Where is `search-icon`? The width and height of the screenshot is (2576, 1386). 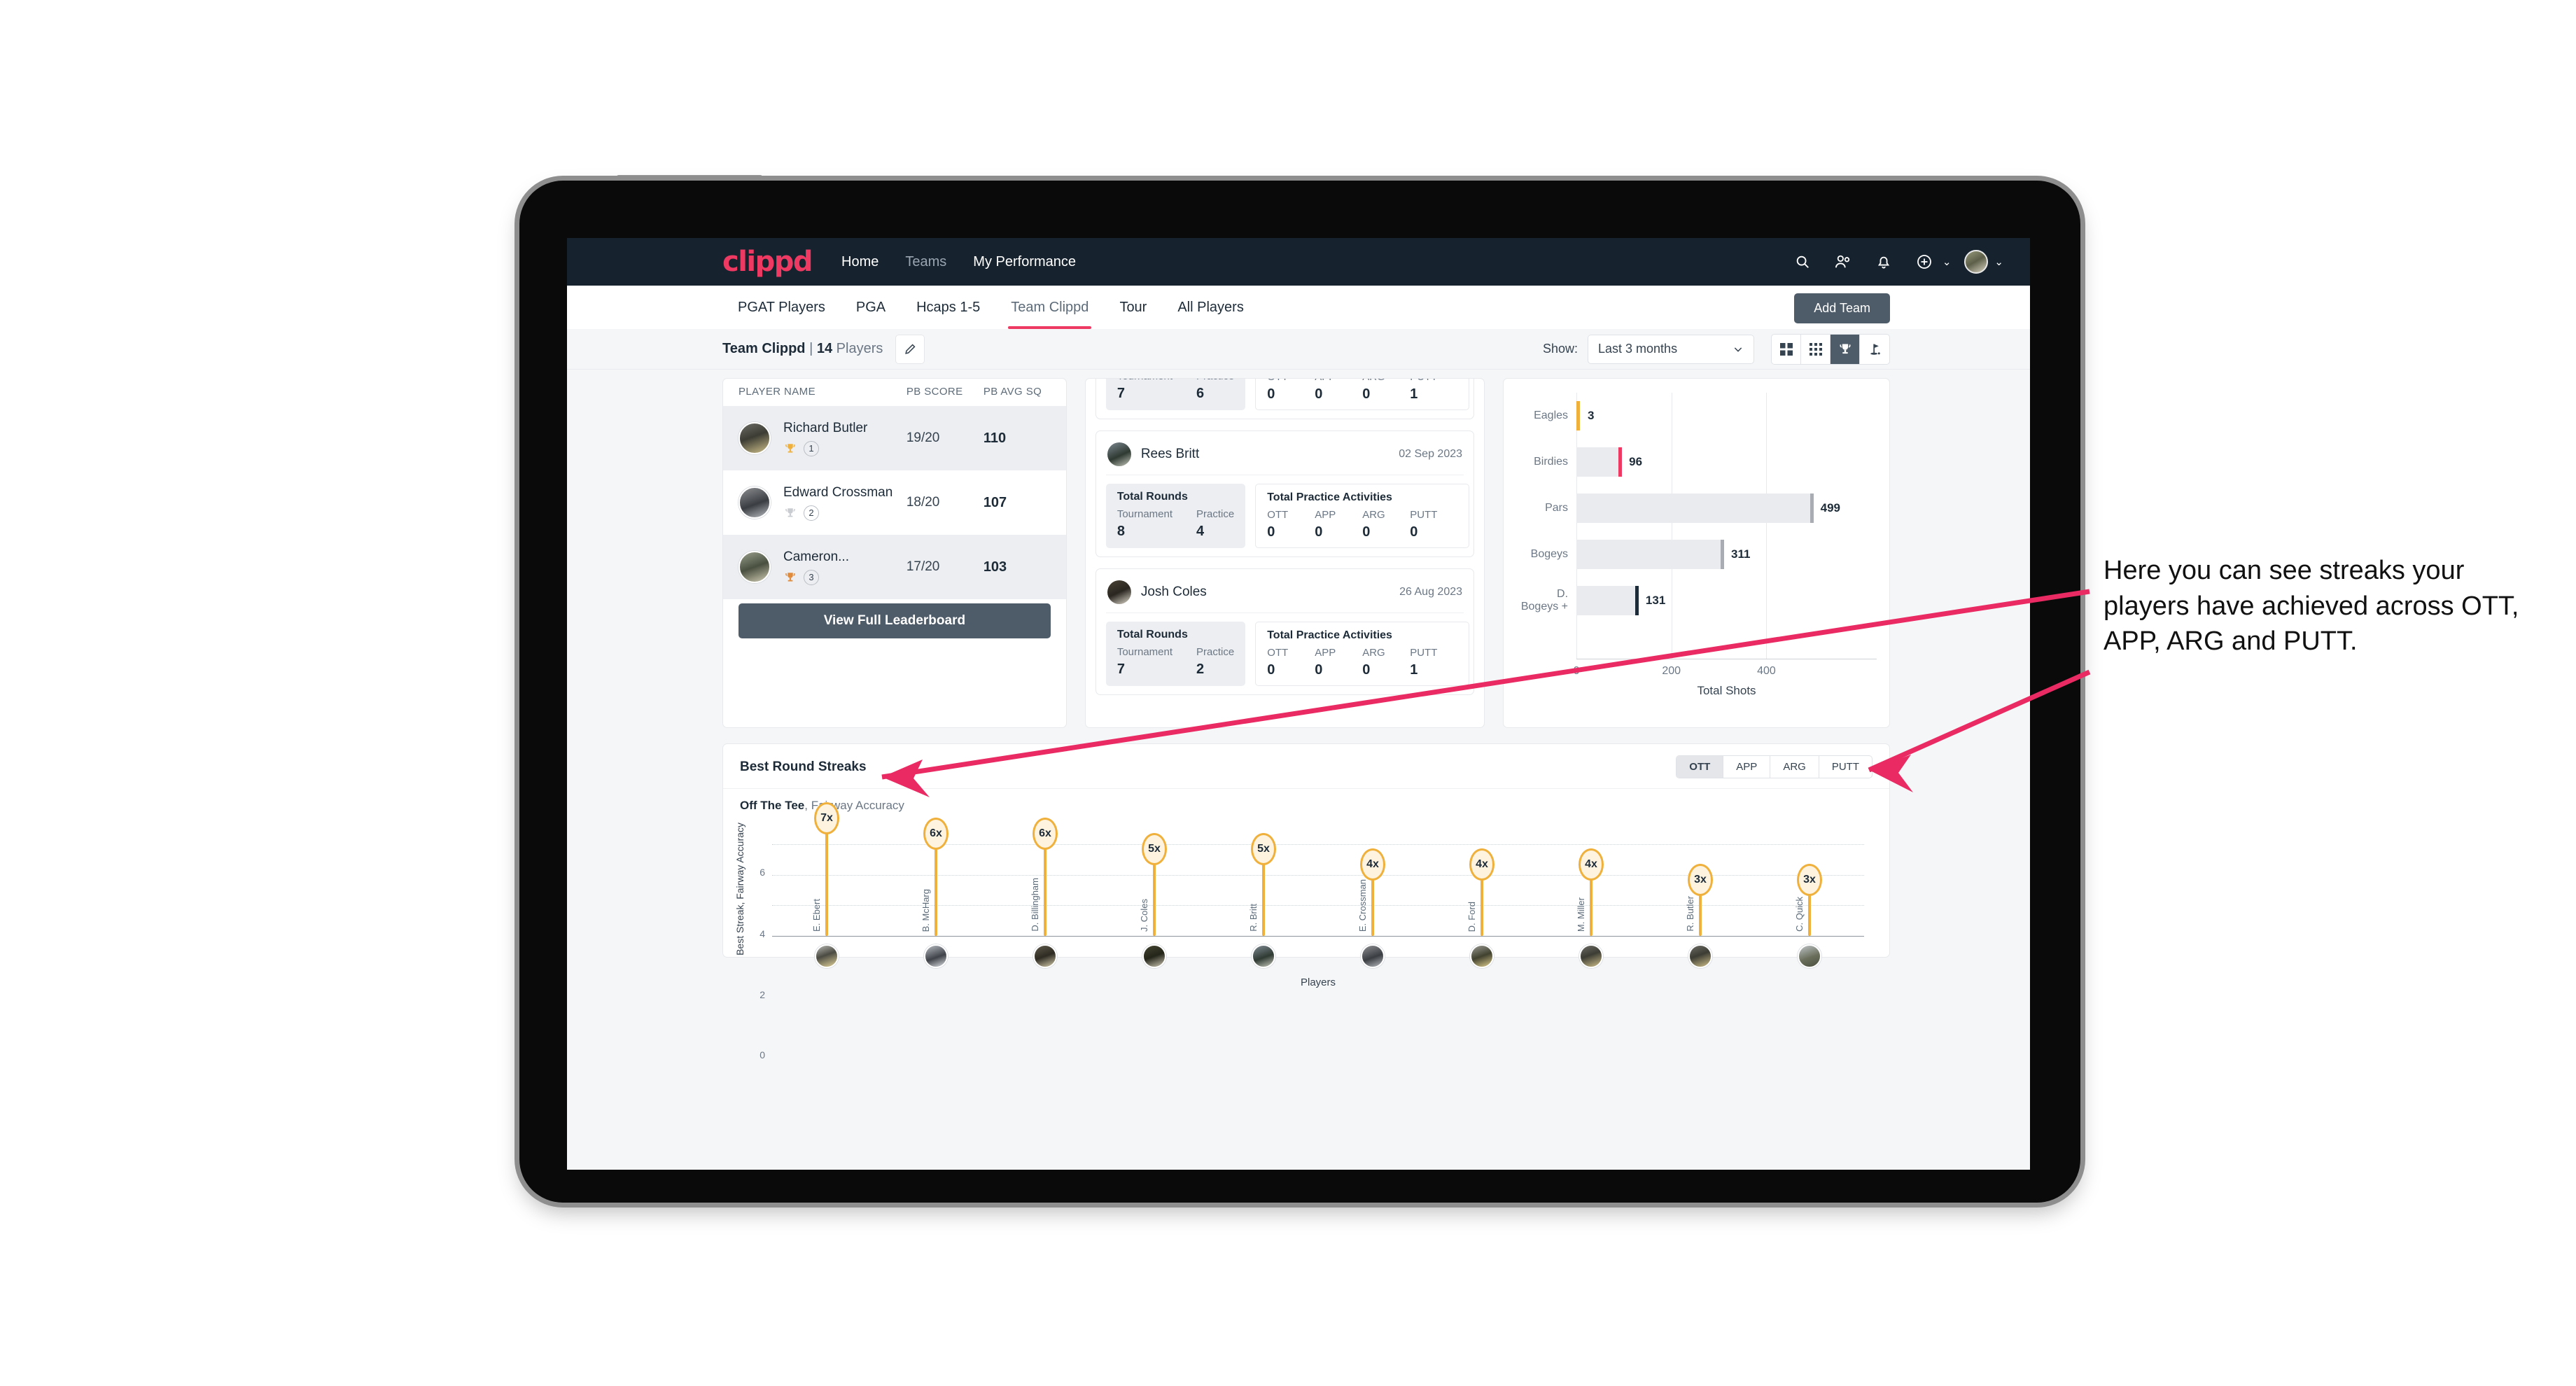 search-icon is located at coordinates (1802, 261).